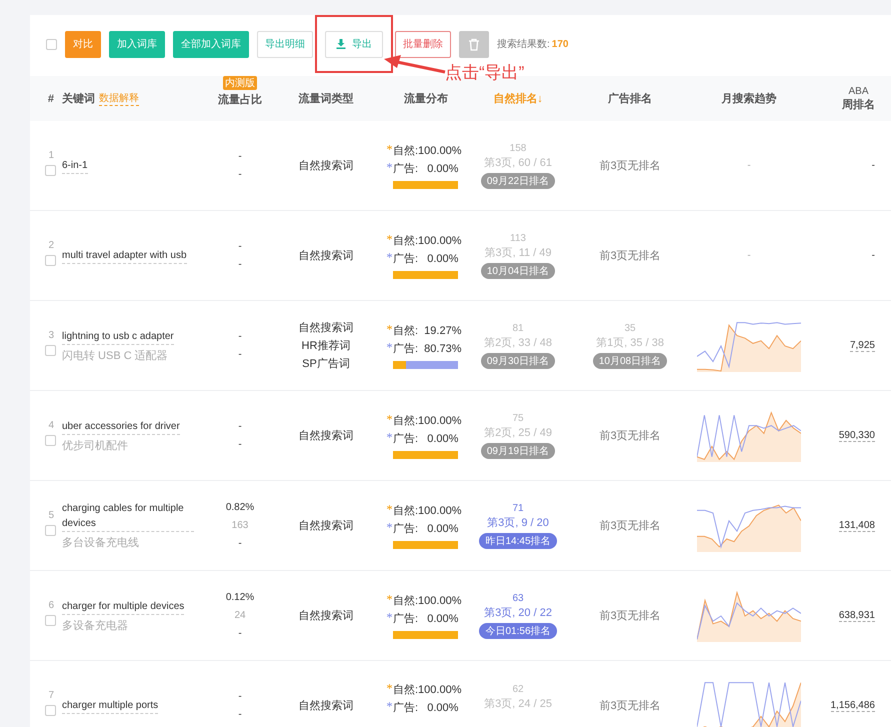 The height and width of the screenshot is (727, 891). Describe the element at coordinates (51, 245) in the screenshot. I see `row-number: 2` at that location.